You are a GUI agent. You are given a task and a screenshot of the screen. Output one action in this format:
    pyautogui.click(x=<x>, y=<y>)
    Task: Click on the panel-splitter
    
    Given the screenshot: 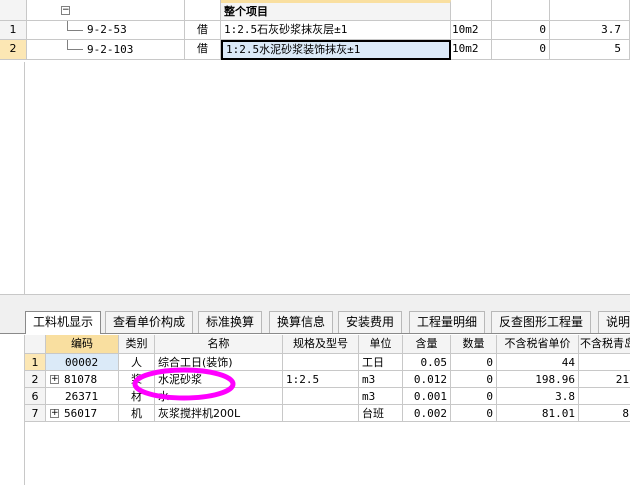 What is the action you would take?
    pyautogui.click(x=315, y=302)
    